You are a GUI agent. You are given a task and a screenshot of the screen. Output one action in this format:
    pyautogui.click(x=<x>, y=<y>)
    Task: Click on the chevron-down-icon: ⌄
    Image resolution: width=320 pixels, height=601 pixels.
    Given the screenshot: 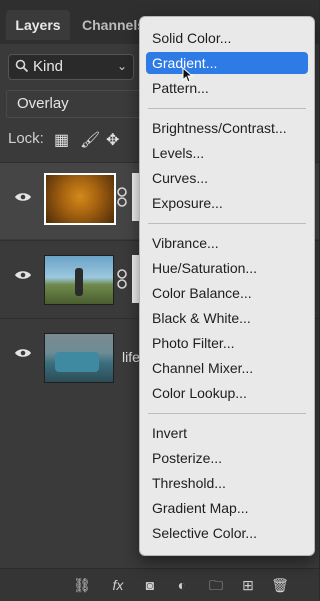 What is the action you would take?
    pyautogui.click(x=121, y=66)
    